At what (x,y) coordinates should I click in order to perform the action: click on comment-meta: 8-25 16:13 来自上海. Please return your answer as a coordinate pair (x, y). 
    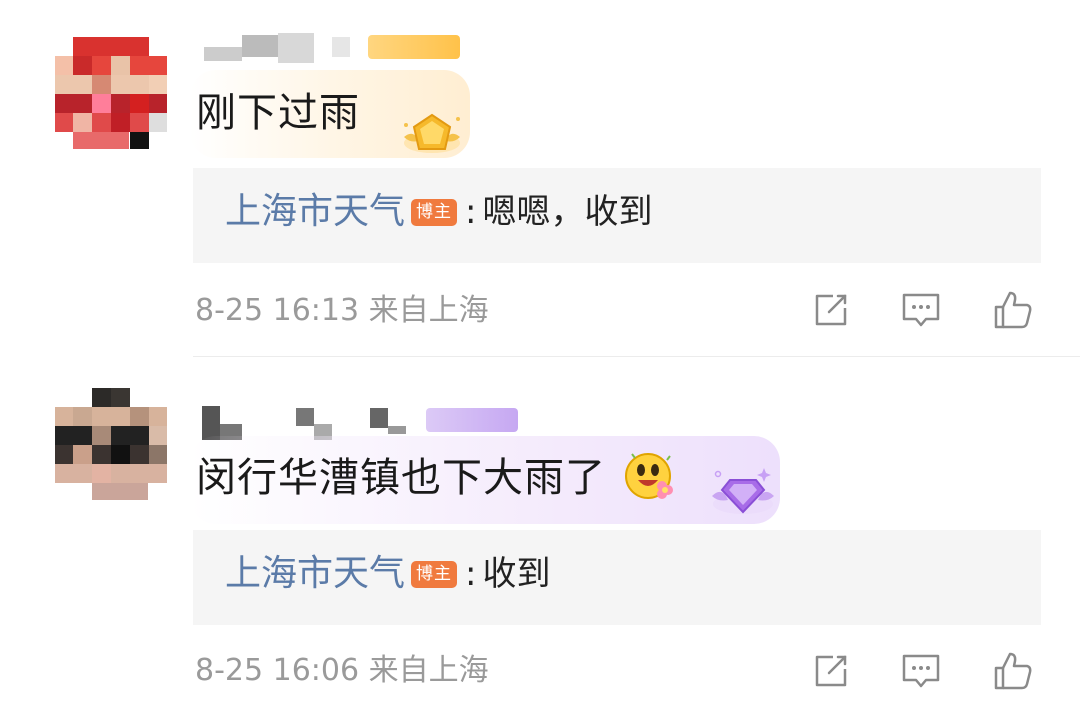
    Looking at the image, I should click on (342, 311).